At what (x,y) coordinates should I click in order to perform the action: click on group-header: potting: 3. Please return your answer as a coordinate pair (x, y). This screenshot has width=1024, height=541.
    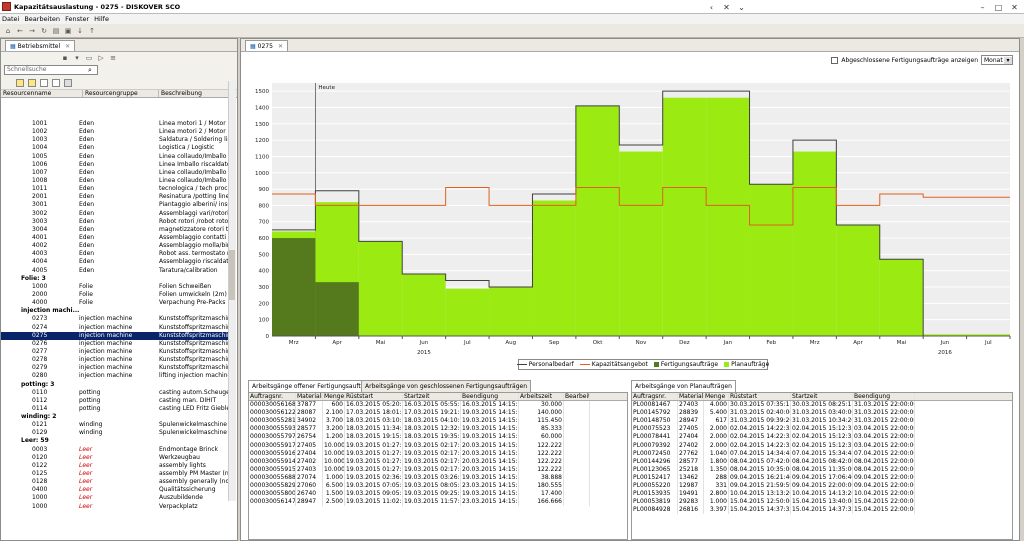
    Looking at the image, I should click on (115, 385).